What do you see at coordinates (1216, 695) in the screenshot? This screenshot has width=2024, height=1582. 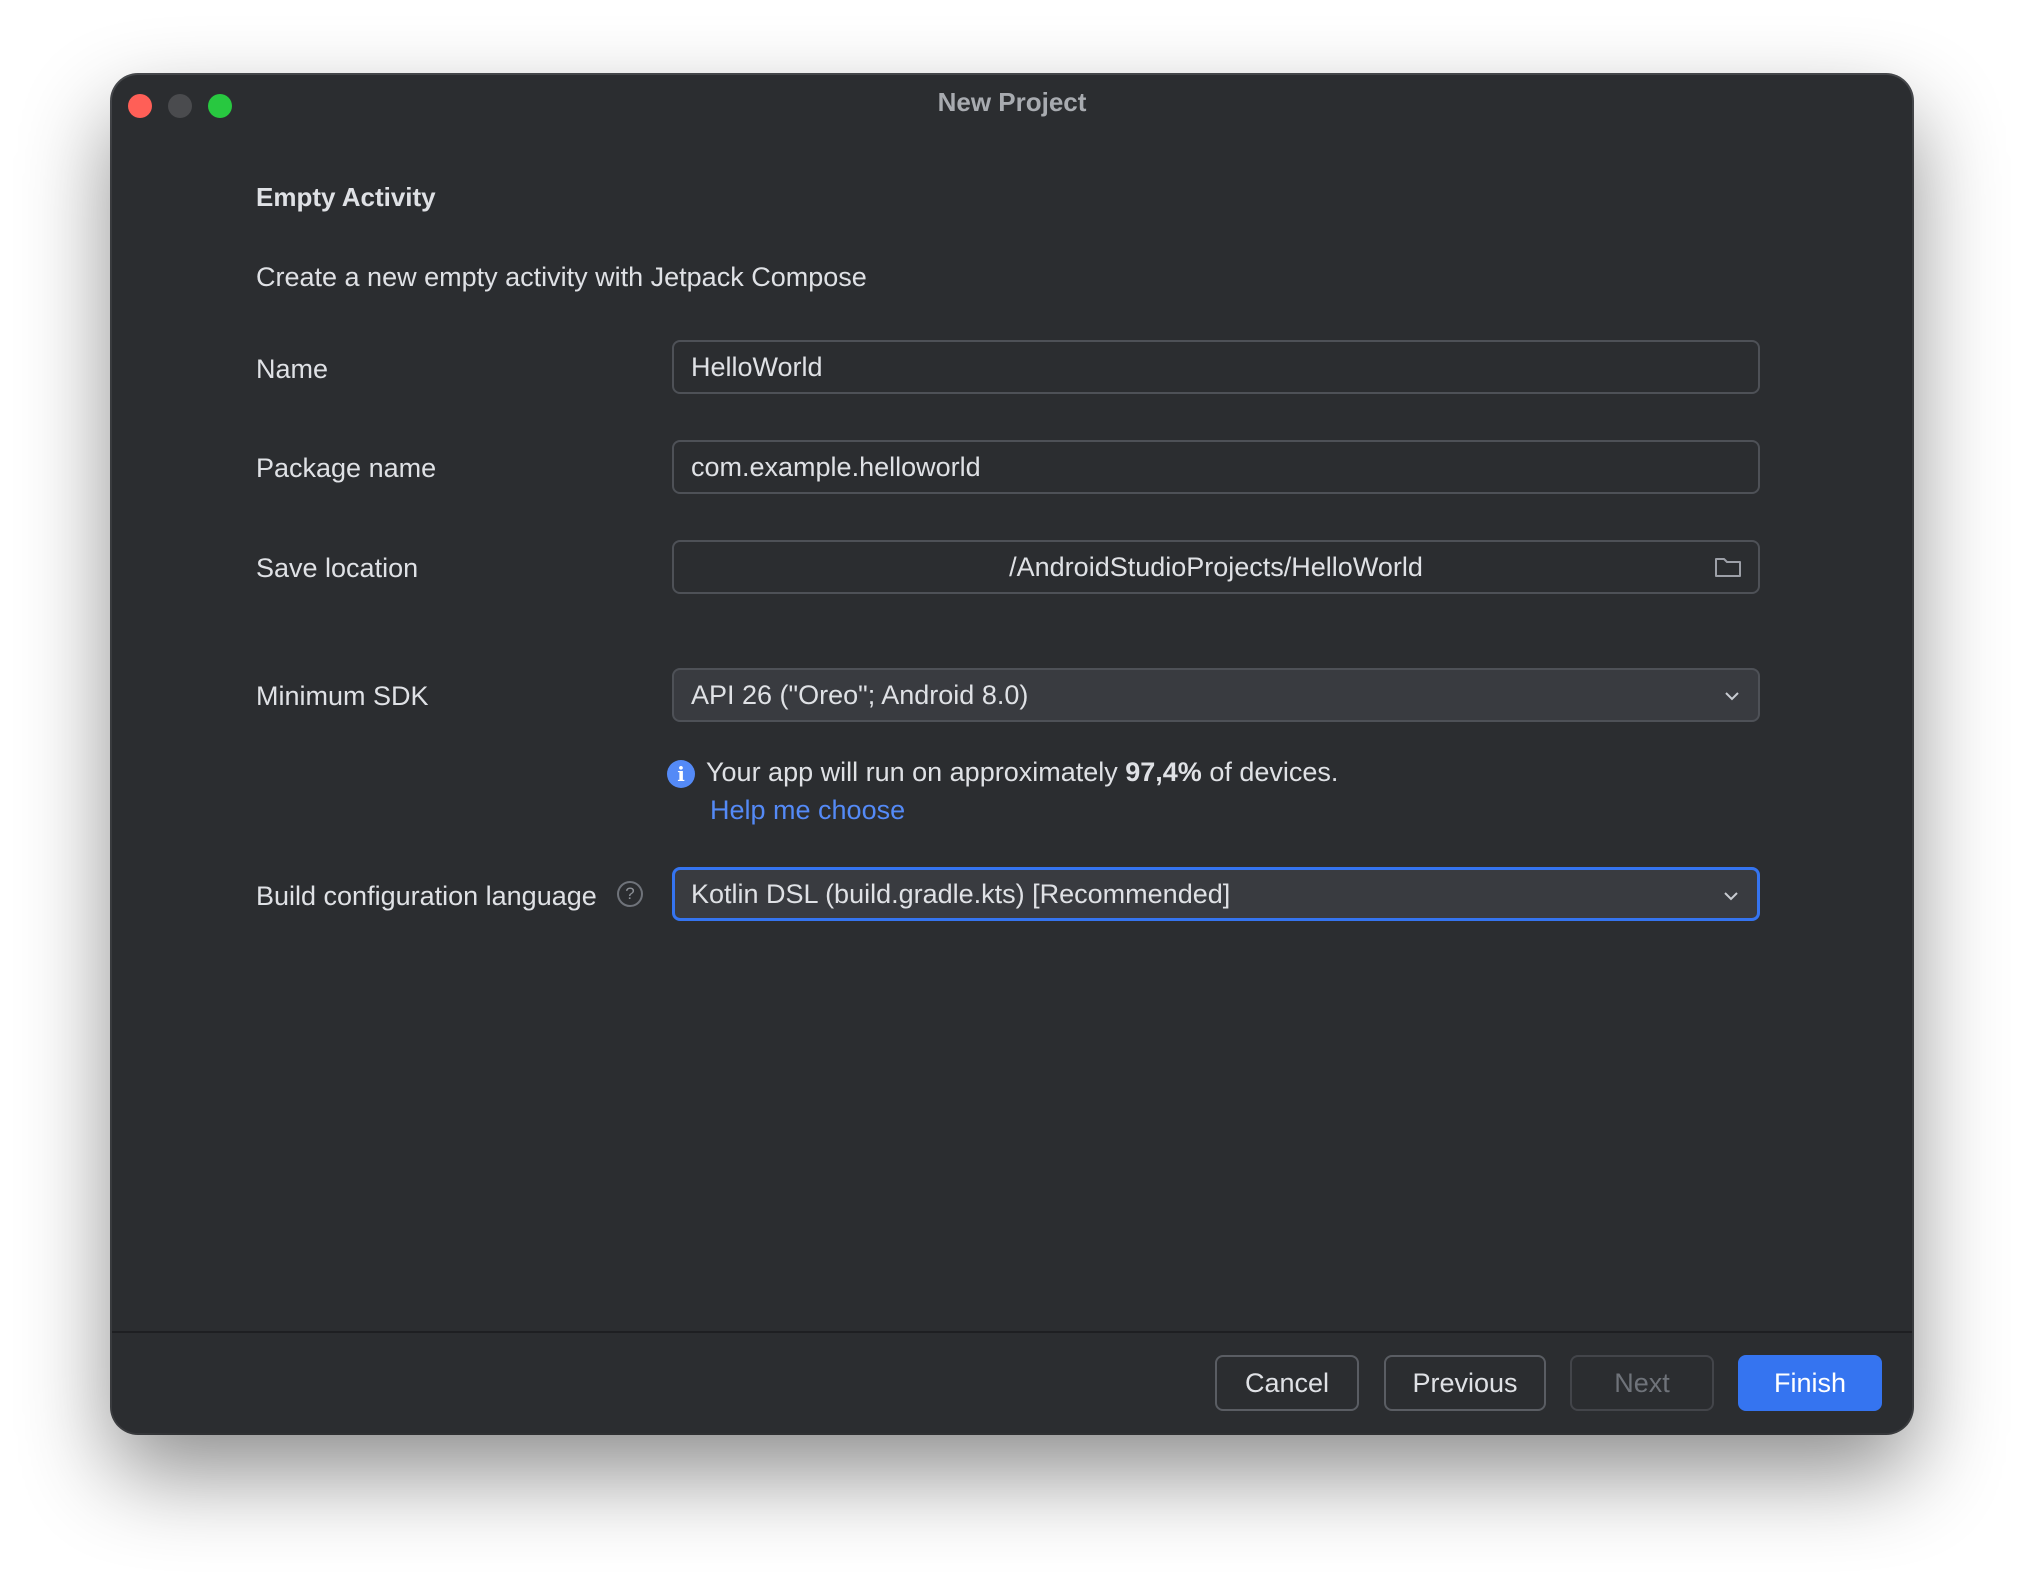 I see `minimum-sdk-dropdown: API 26 ("Oreo"; Android 8.0)` at bounding box center [1216, 695].